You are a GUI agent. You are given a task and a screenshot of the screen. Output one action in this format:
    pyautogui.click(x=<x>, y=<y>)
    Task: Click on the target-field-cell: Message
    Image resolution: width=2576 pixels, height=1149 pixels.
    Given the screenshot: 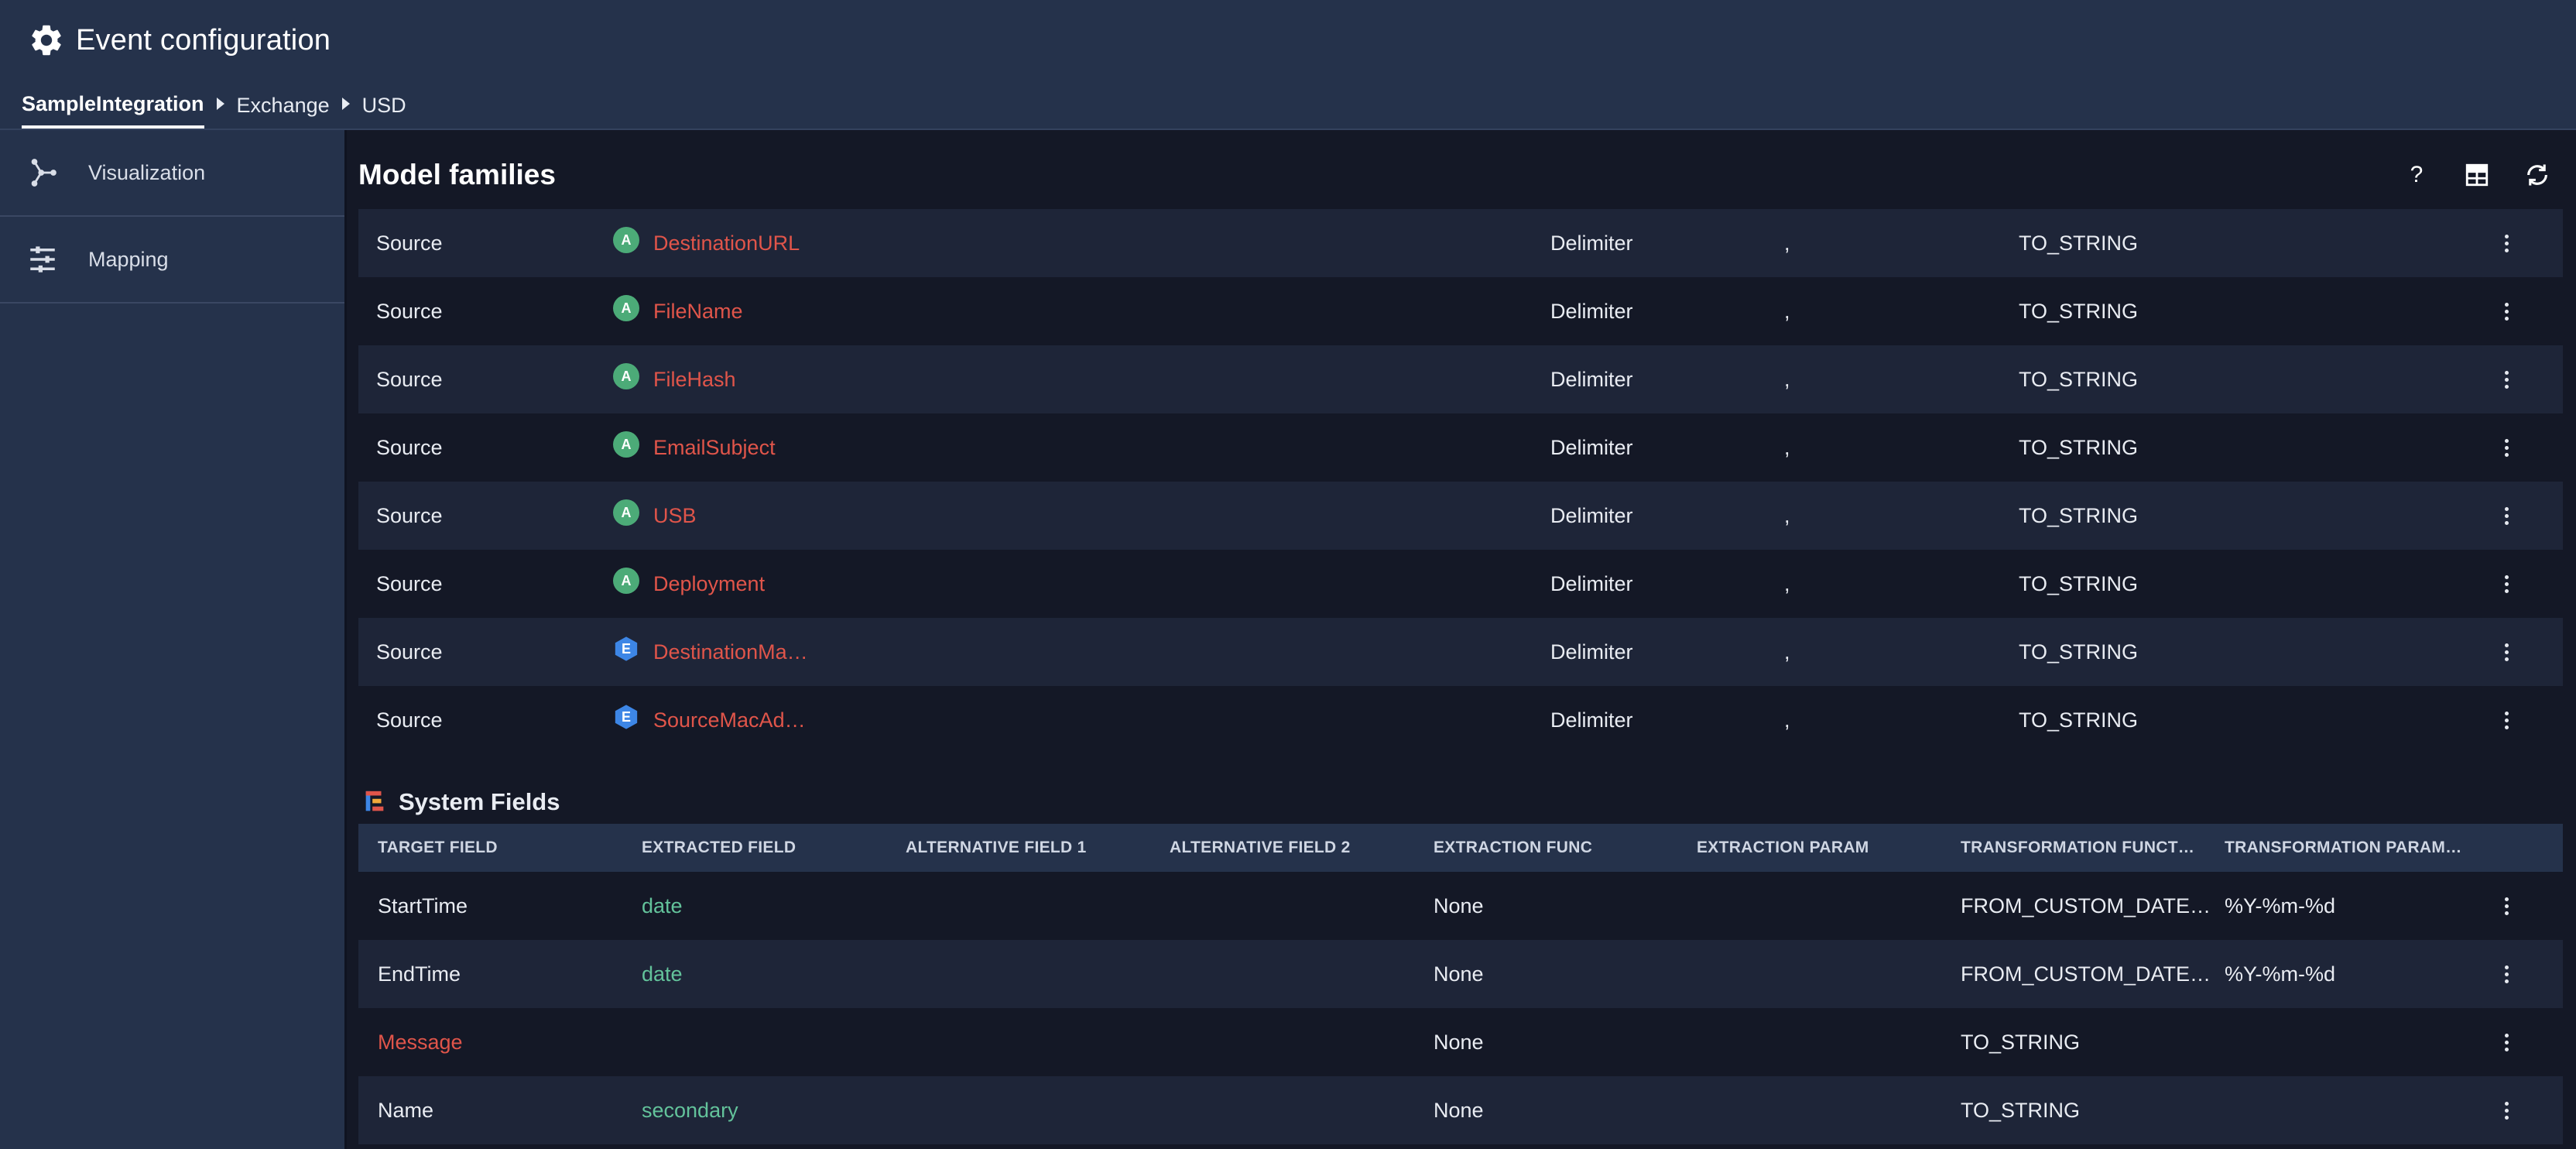 What is the action you would take?
    pyautogui.click(x=421, y=1042)
    